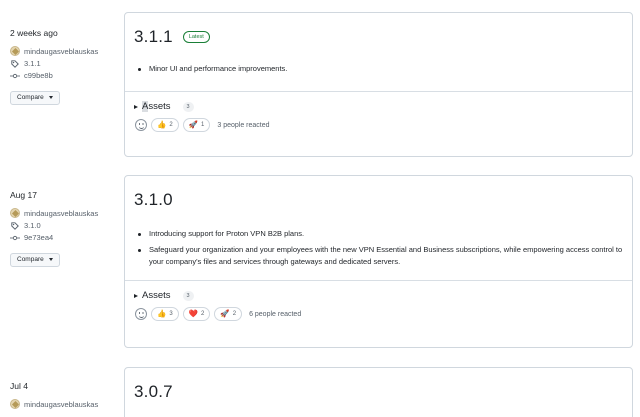  Describe the element at coordinates (153, 392) in the screenshot. I see `release-title: 3.0.7` at that location.